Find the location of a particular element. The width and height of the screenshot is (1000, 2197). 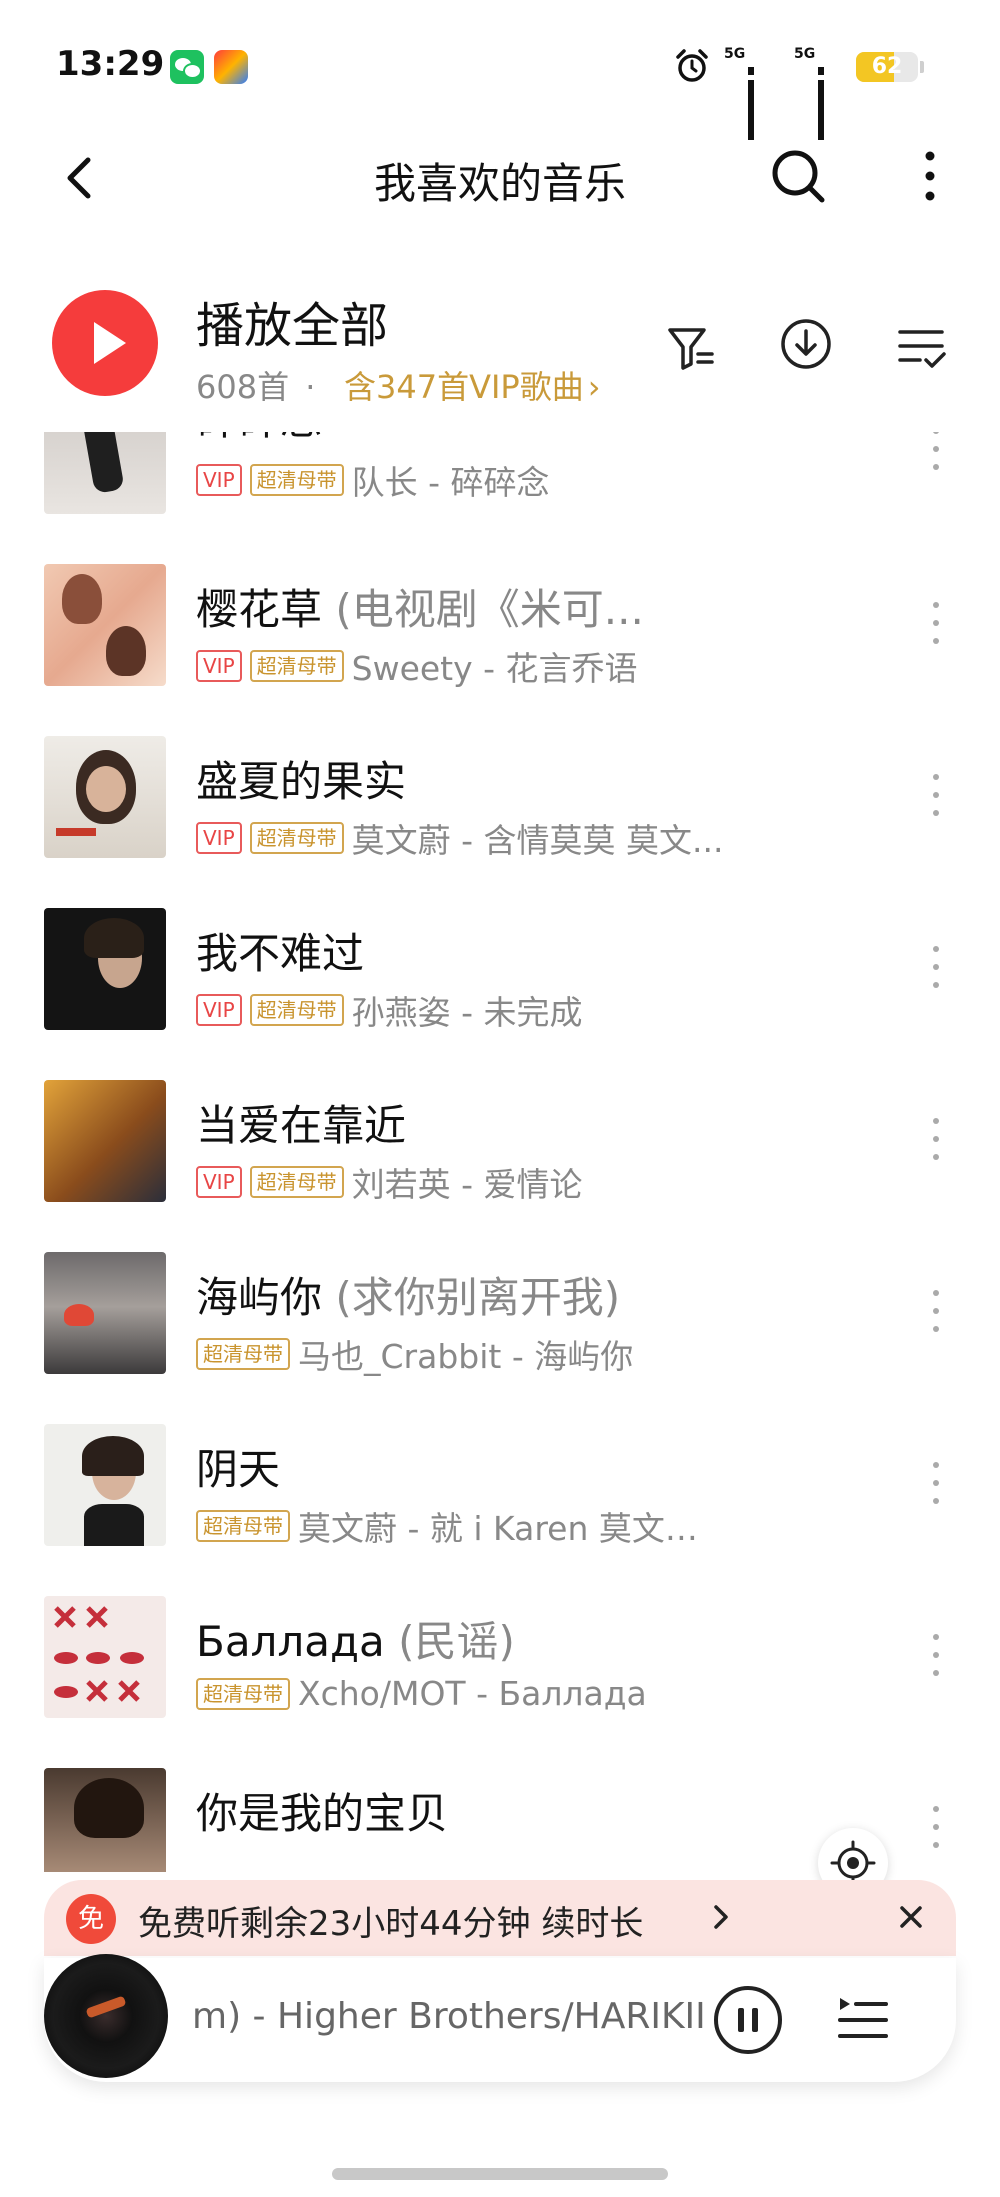

game-app-icon is located at coordinates (231, 67).